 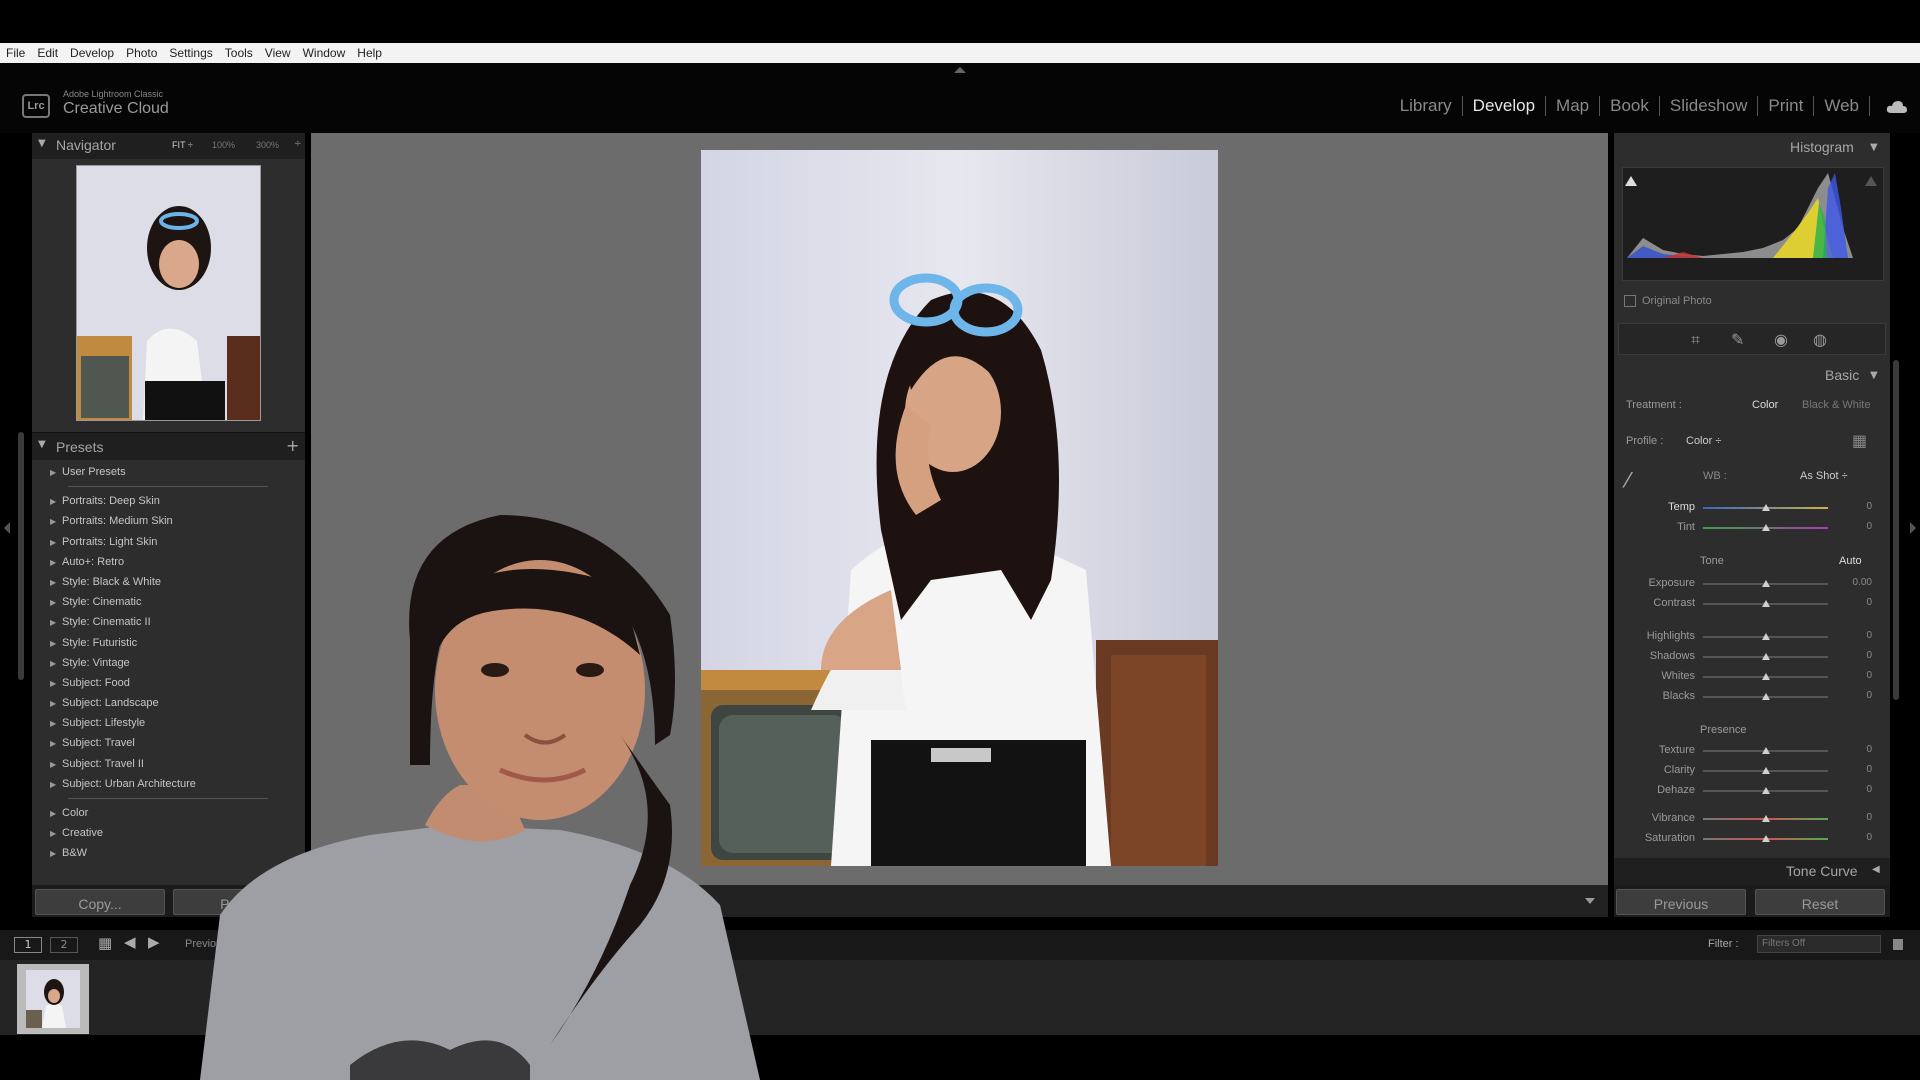 I want to click on menu-help: Help, so click(x=369, y=53).